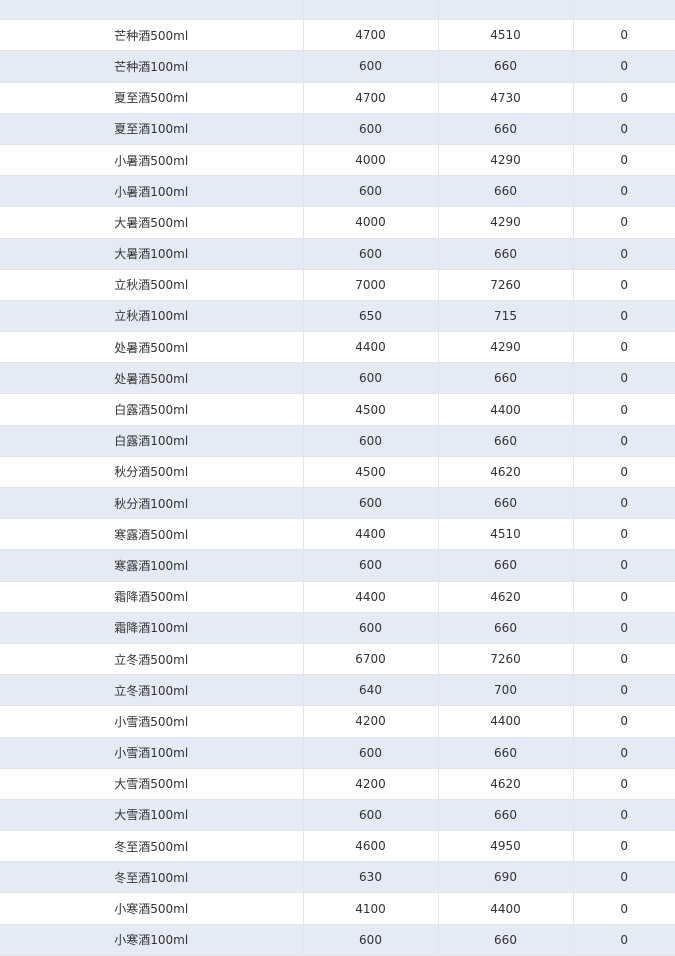 The width and height of the screenshot is (675, 956). Describe the element at coordinates (337, 378) in the screenshot. I see `table-row: 处暑酒500ml 600 660 0` at that location.